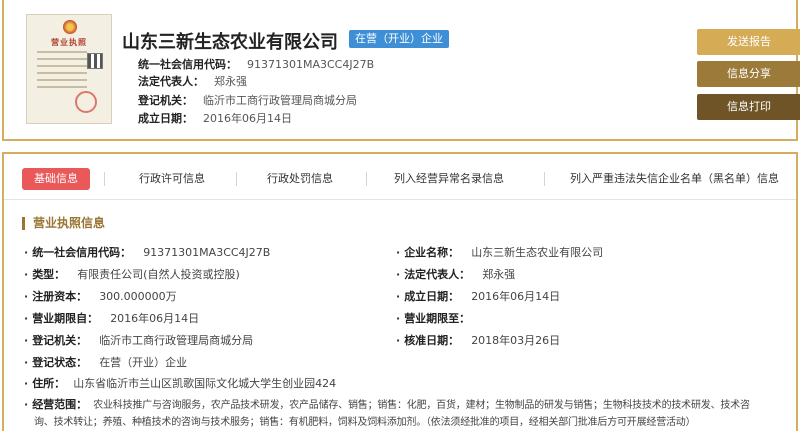 The height and width of the screenshot is (431, 800). Describe the element at coordinates (499, 274) in the screenshot. I see `field-value: 郑永强` at that location.